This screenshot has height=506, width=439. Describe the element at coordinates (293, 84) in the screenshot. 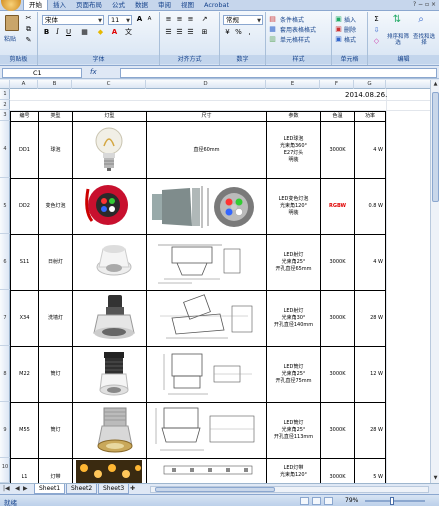

I see `column-header-e: E` at that location.